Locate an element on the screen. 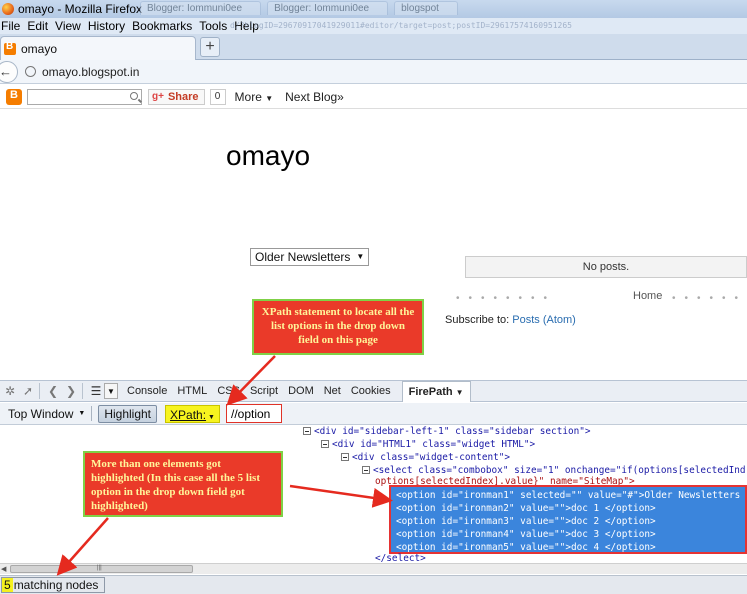 This screenshot has height=594, width=747. window-title: omayo - Mozilla Firefox is located at coordinates (80, 9).